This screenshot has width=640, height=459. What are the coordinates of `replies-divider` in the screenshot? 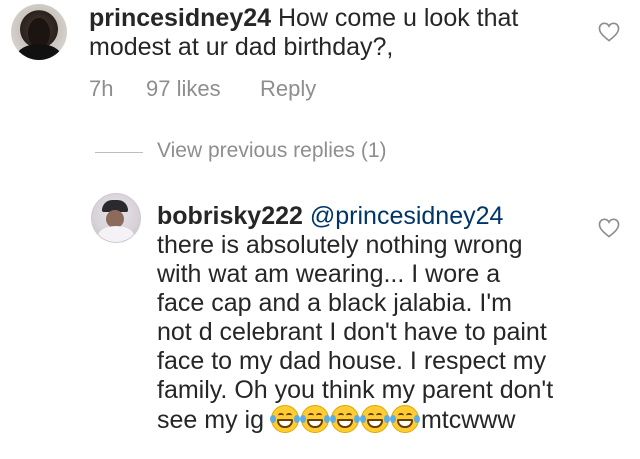 It's located at (119, 152).